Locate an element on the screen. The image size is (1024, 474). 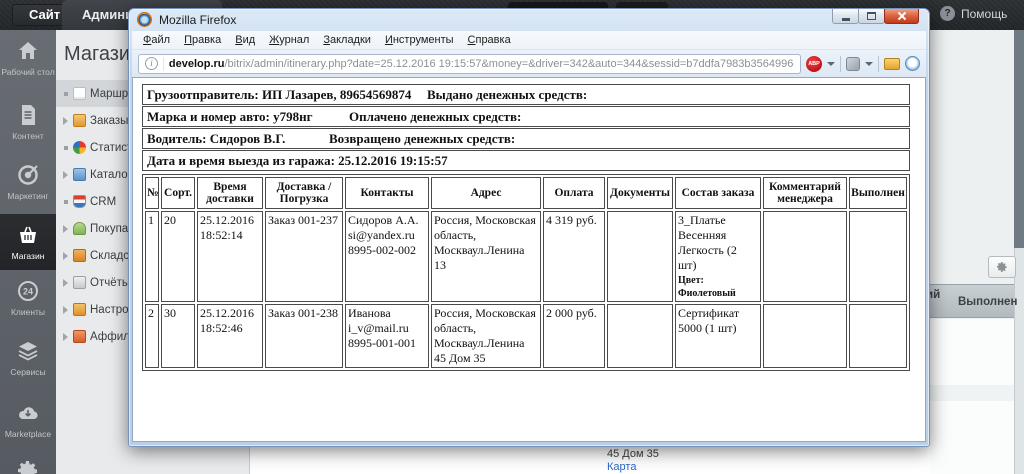
sidebar-item-services: Сервисы is located at coordinates (28, 361).